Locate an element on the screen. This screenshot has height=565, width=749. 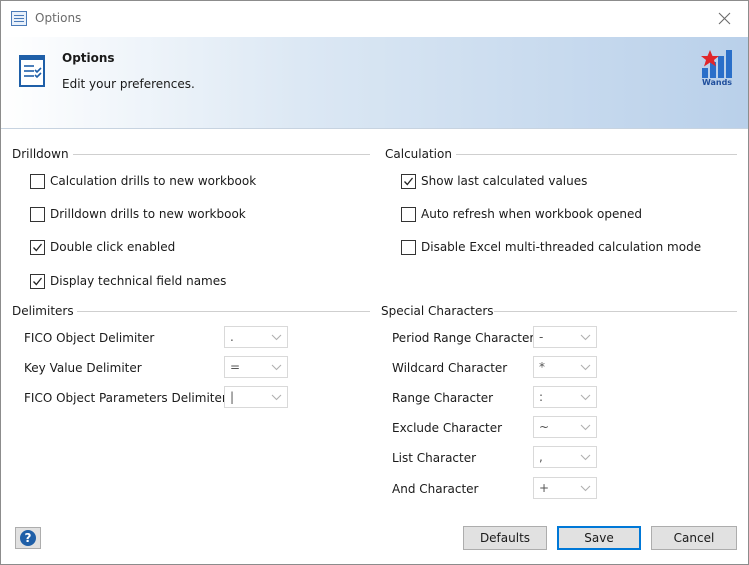
checkbox-label: Show last calculated values is located at coordinates (504, 181).